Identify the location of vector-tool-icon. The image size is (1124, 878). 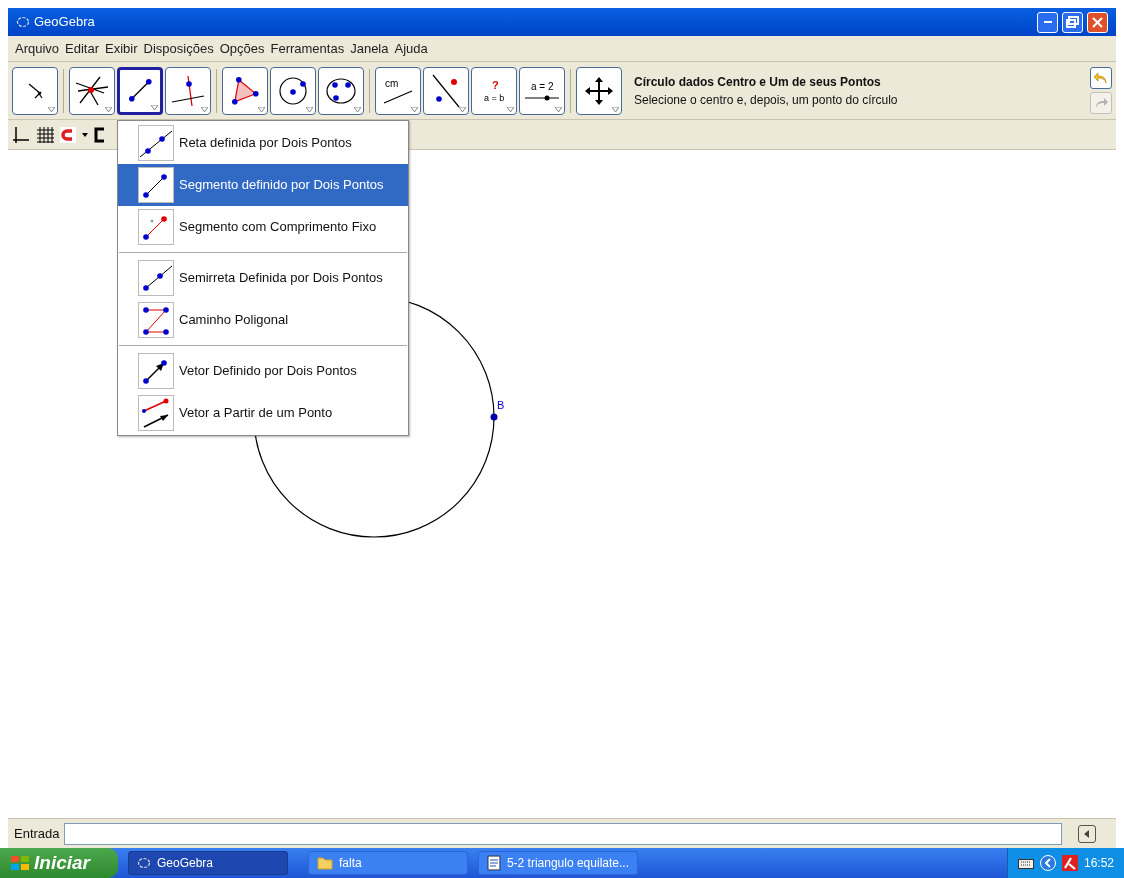
(156, 371).